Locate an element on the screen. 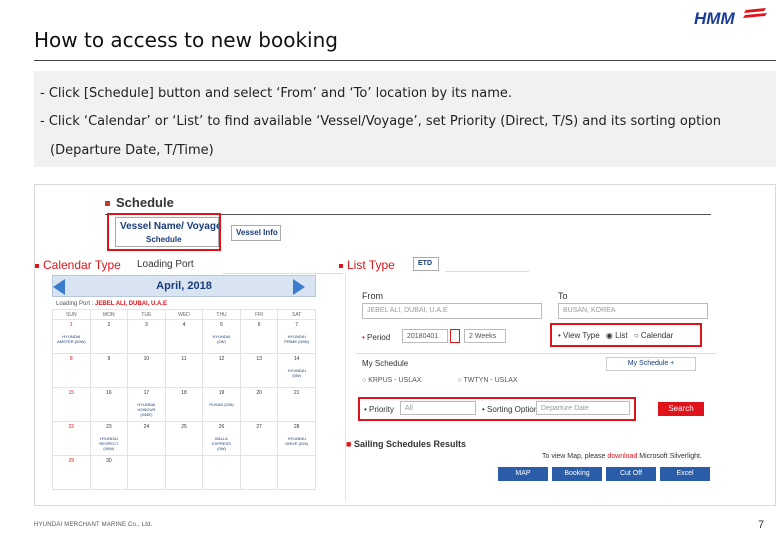  calendar-day-cell: 3 is located at coordinates (146, 336).